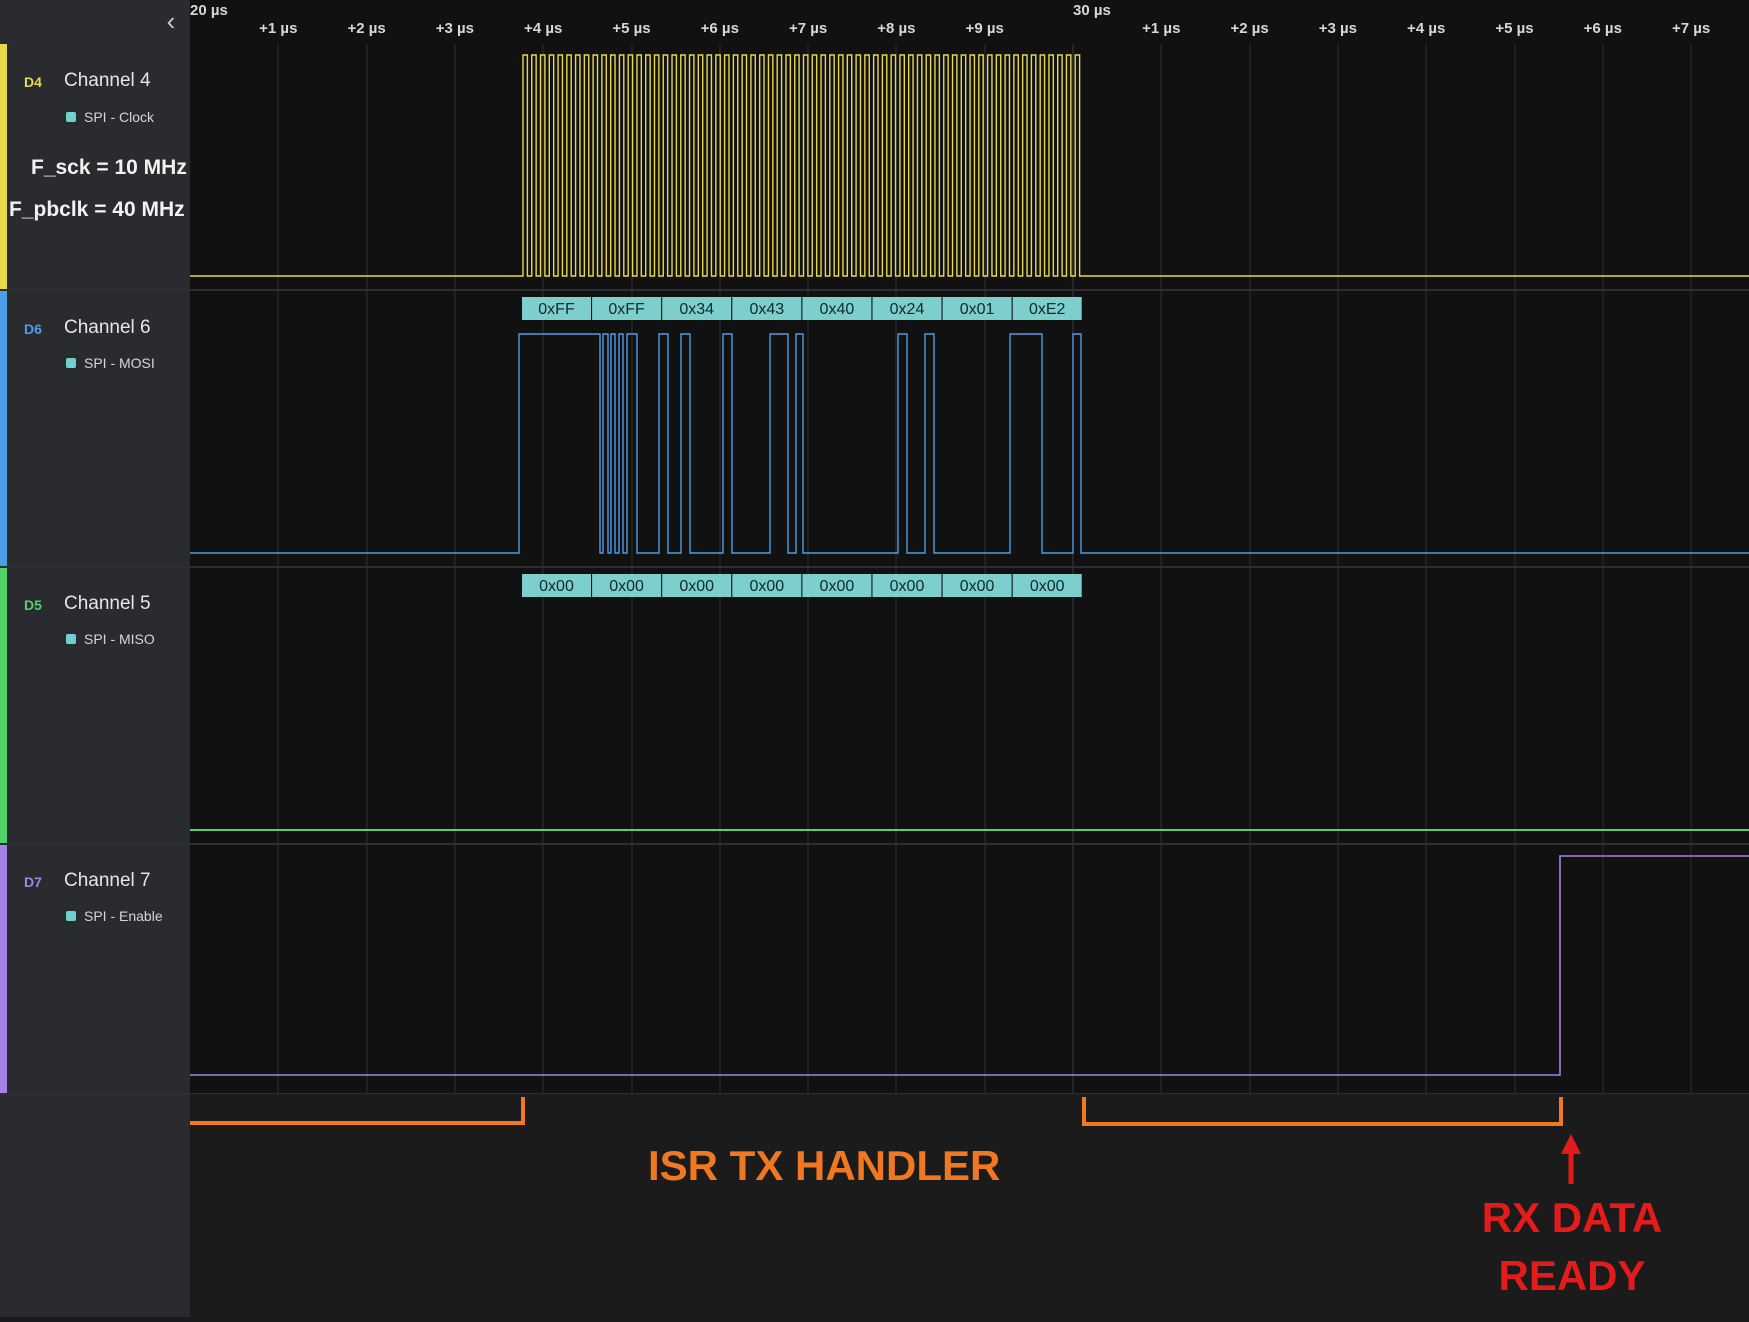 The width and height of the screenshot is (1749, 1322). Describe the element at coordinates (119, 117) in the screenshot. I see `analyzer-name: SPI - Clock` at that location.